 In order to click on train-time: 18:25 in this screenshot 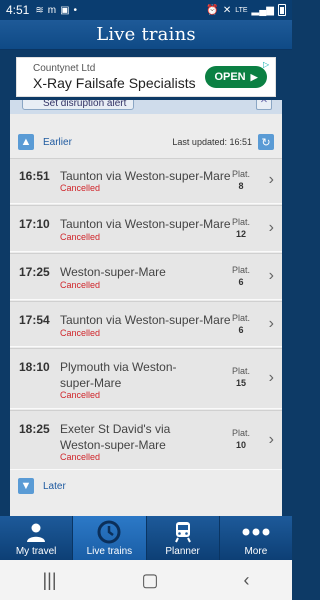, I will do `click(34, 429)`.